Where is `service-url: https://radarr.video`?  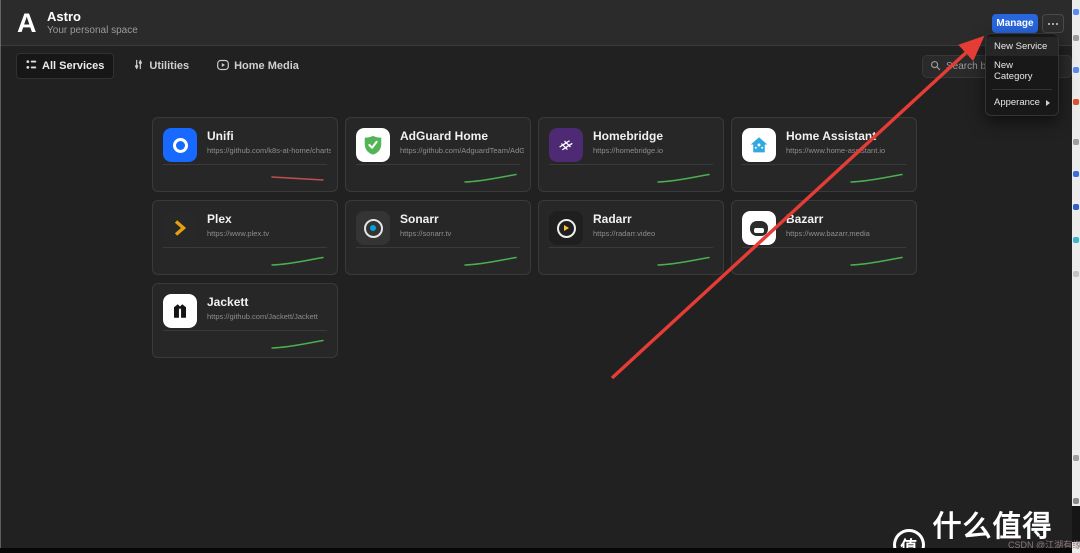
service-url: https://radarr.video is located at coordinates (624, 233).